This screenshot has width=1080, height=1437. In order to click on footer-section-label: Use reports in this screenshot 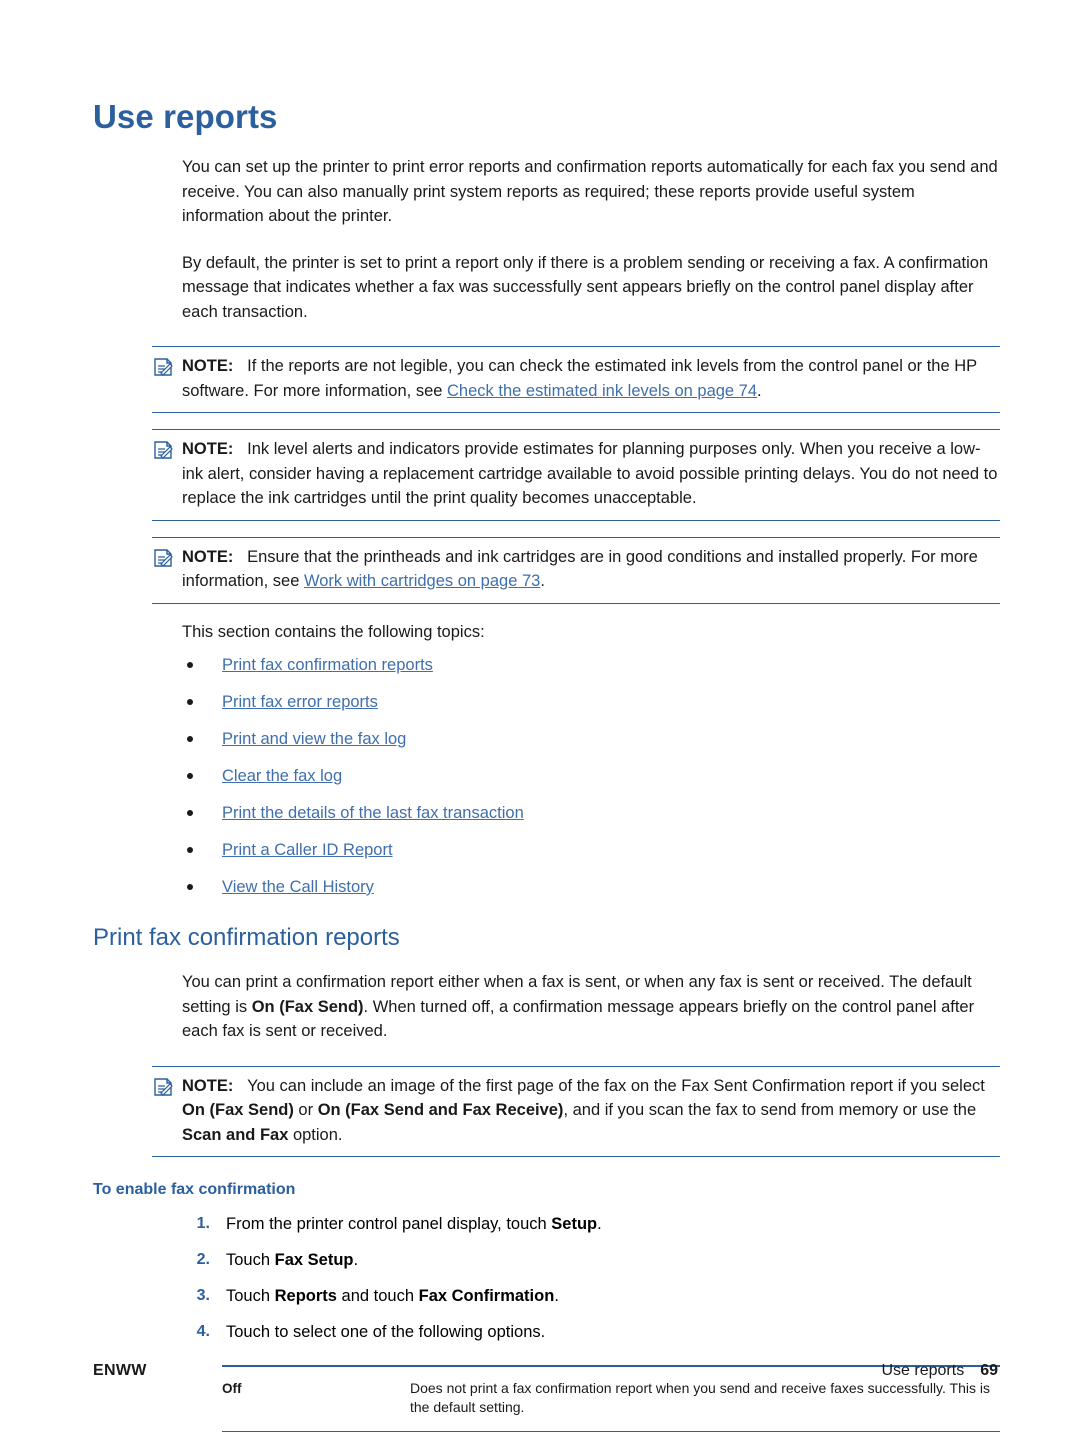, I will do `click(923, 1370)`.